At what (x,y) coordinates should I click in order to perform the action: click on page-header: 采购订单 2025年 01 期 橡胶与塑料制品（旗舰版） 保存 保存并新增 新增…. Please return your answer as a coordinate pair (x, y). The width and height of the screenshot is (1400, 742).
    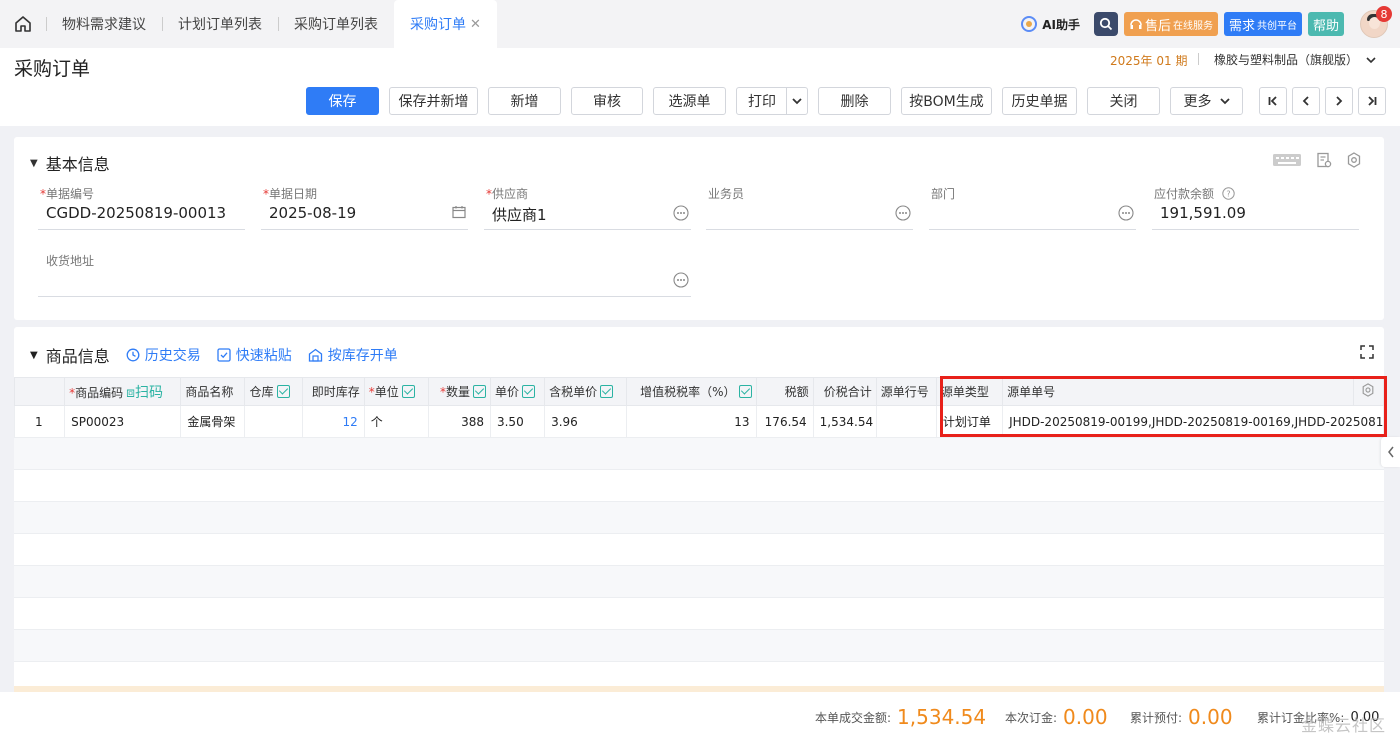
    Looking at the image, I should click on (700, 87).